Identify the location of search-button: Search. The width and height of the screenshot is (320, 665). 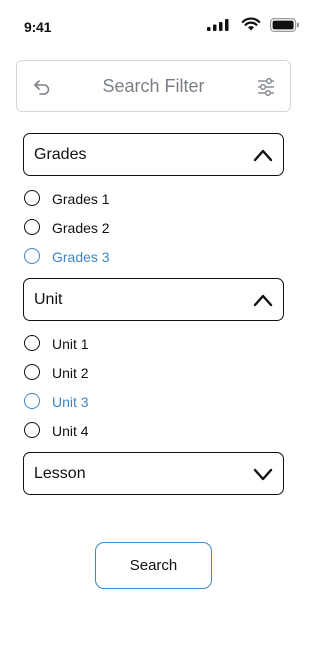
(153, 565).